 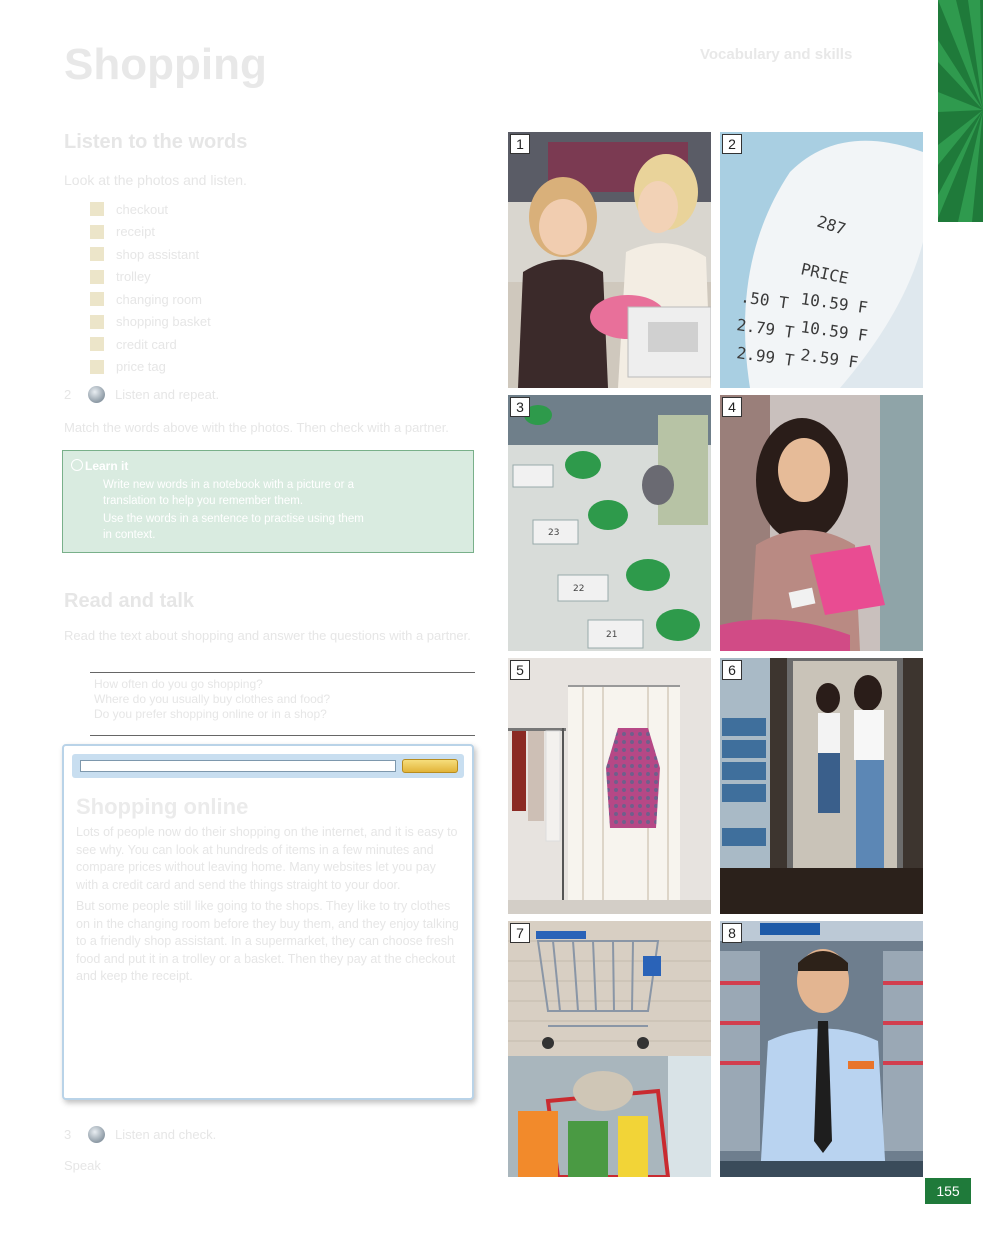 I want to click on photo-4: 4, so click(x=821, y=523).